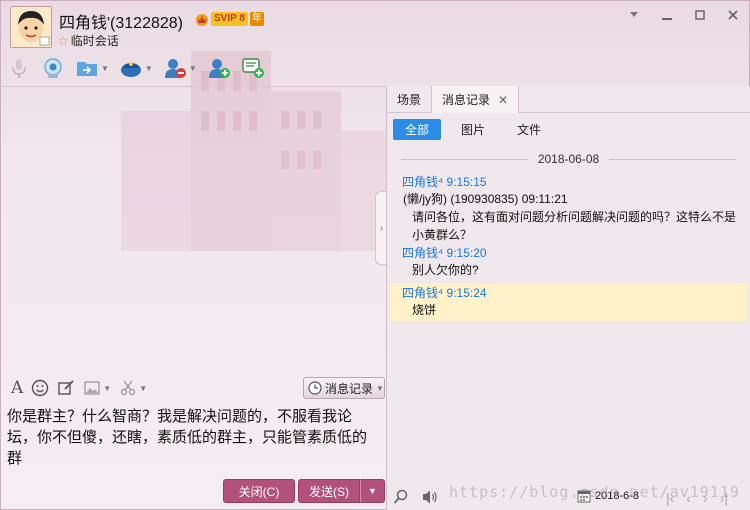 The width and height of the screenshot is (750, 510). What do you see at coordinates (683, 15) in the screenshot?
I see `window-controls` at bounding box center [683, 15].